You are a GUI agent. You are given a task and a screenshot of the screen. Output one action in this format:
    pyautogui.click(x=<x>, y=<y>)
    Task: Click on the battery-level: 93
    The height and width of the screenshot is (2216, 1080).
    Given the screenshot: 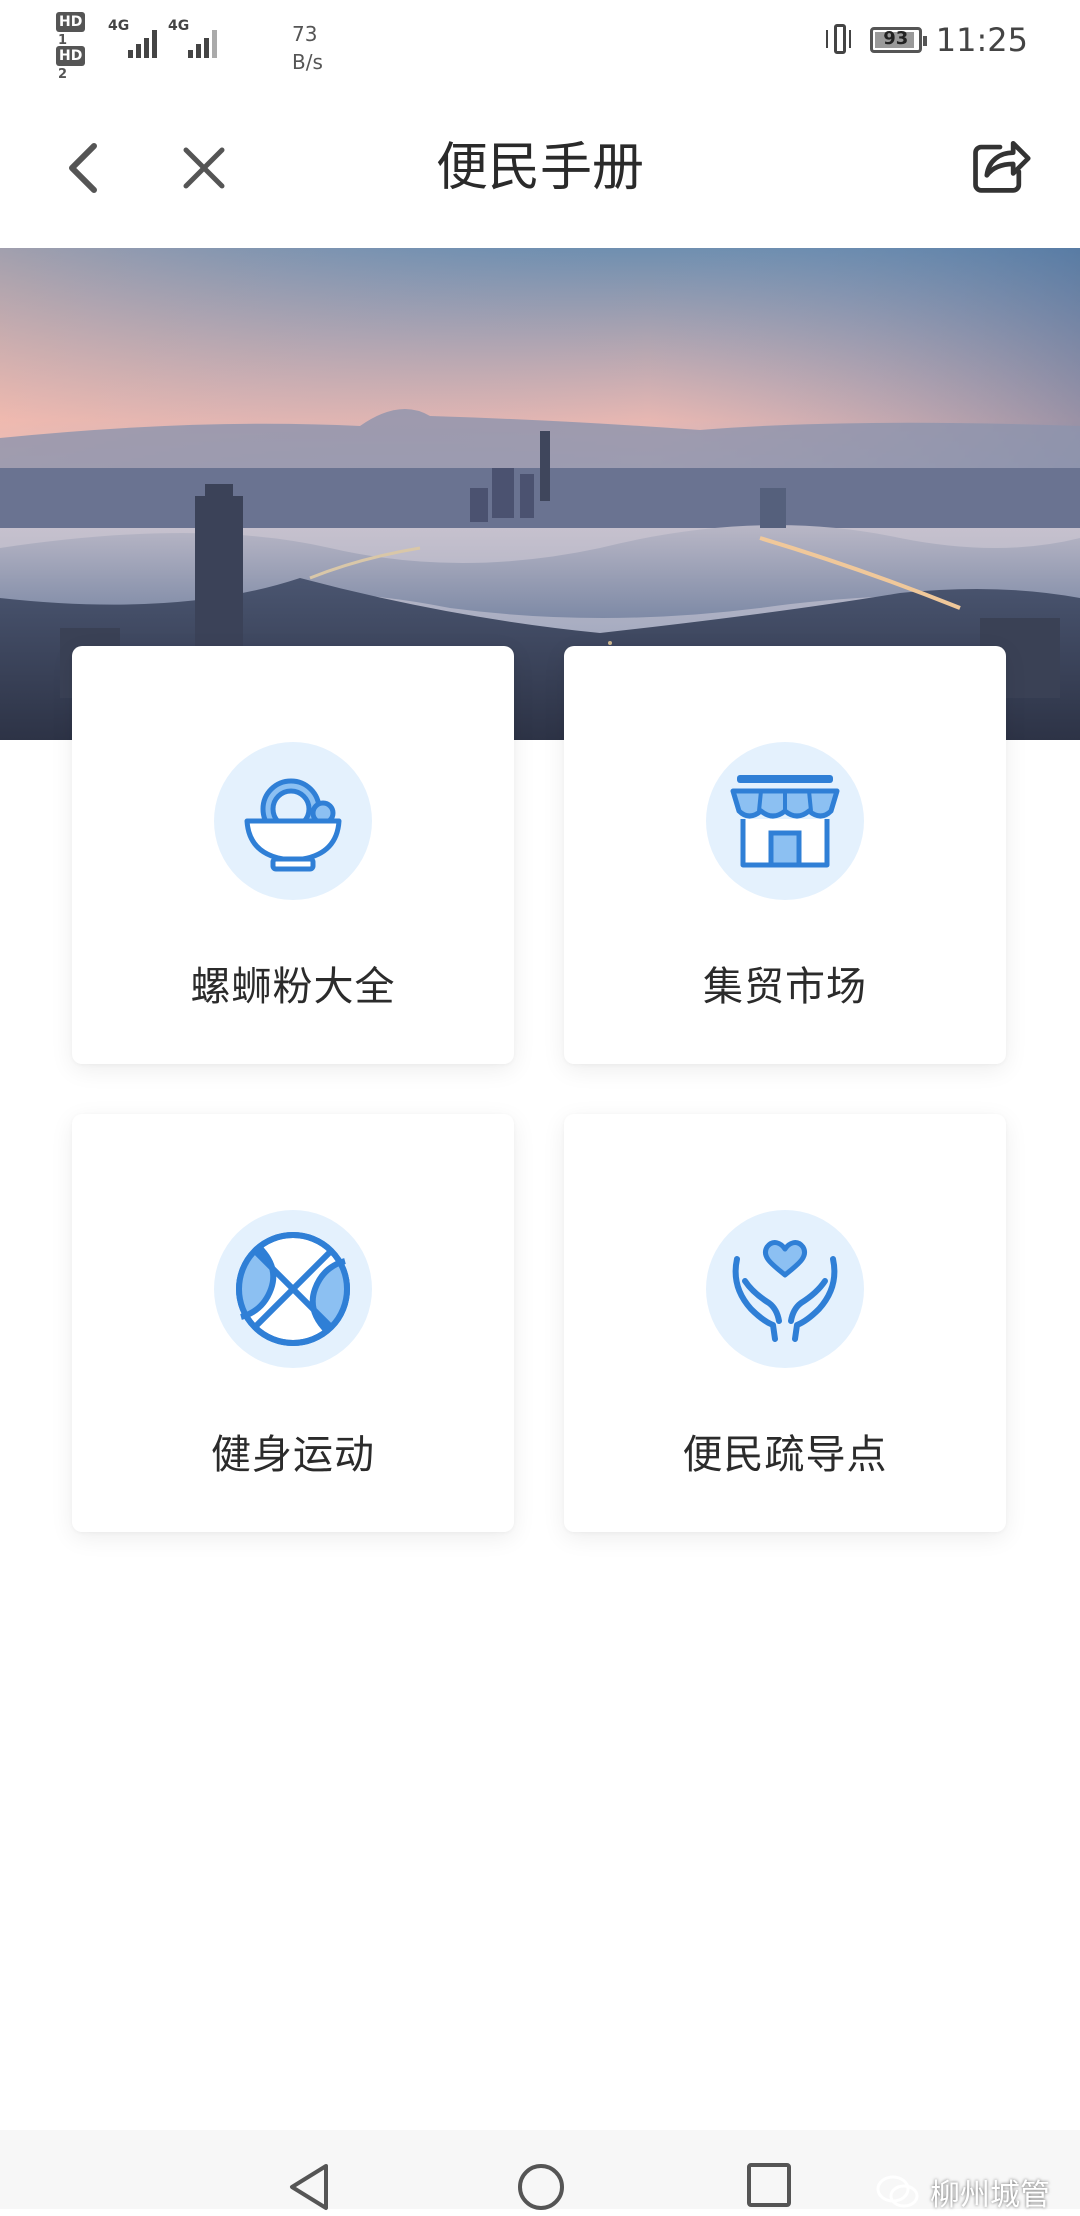 What is the action you would take?
    pyautogui.click(x=896, y=38)
    